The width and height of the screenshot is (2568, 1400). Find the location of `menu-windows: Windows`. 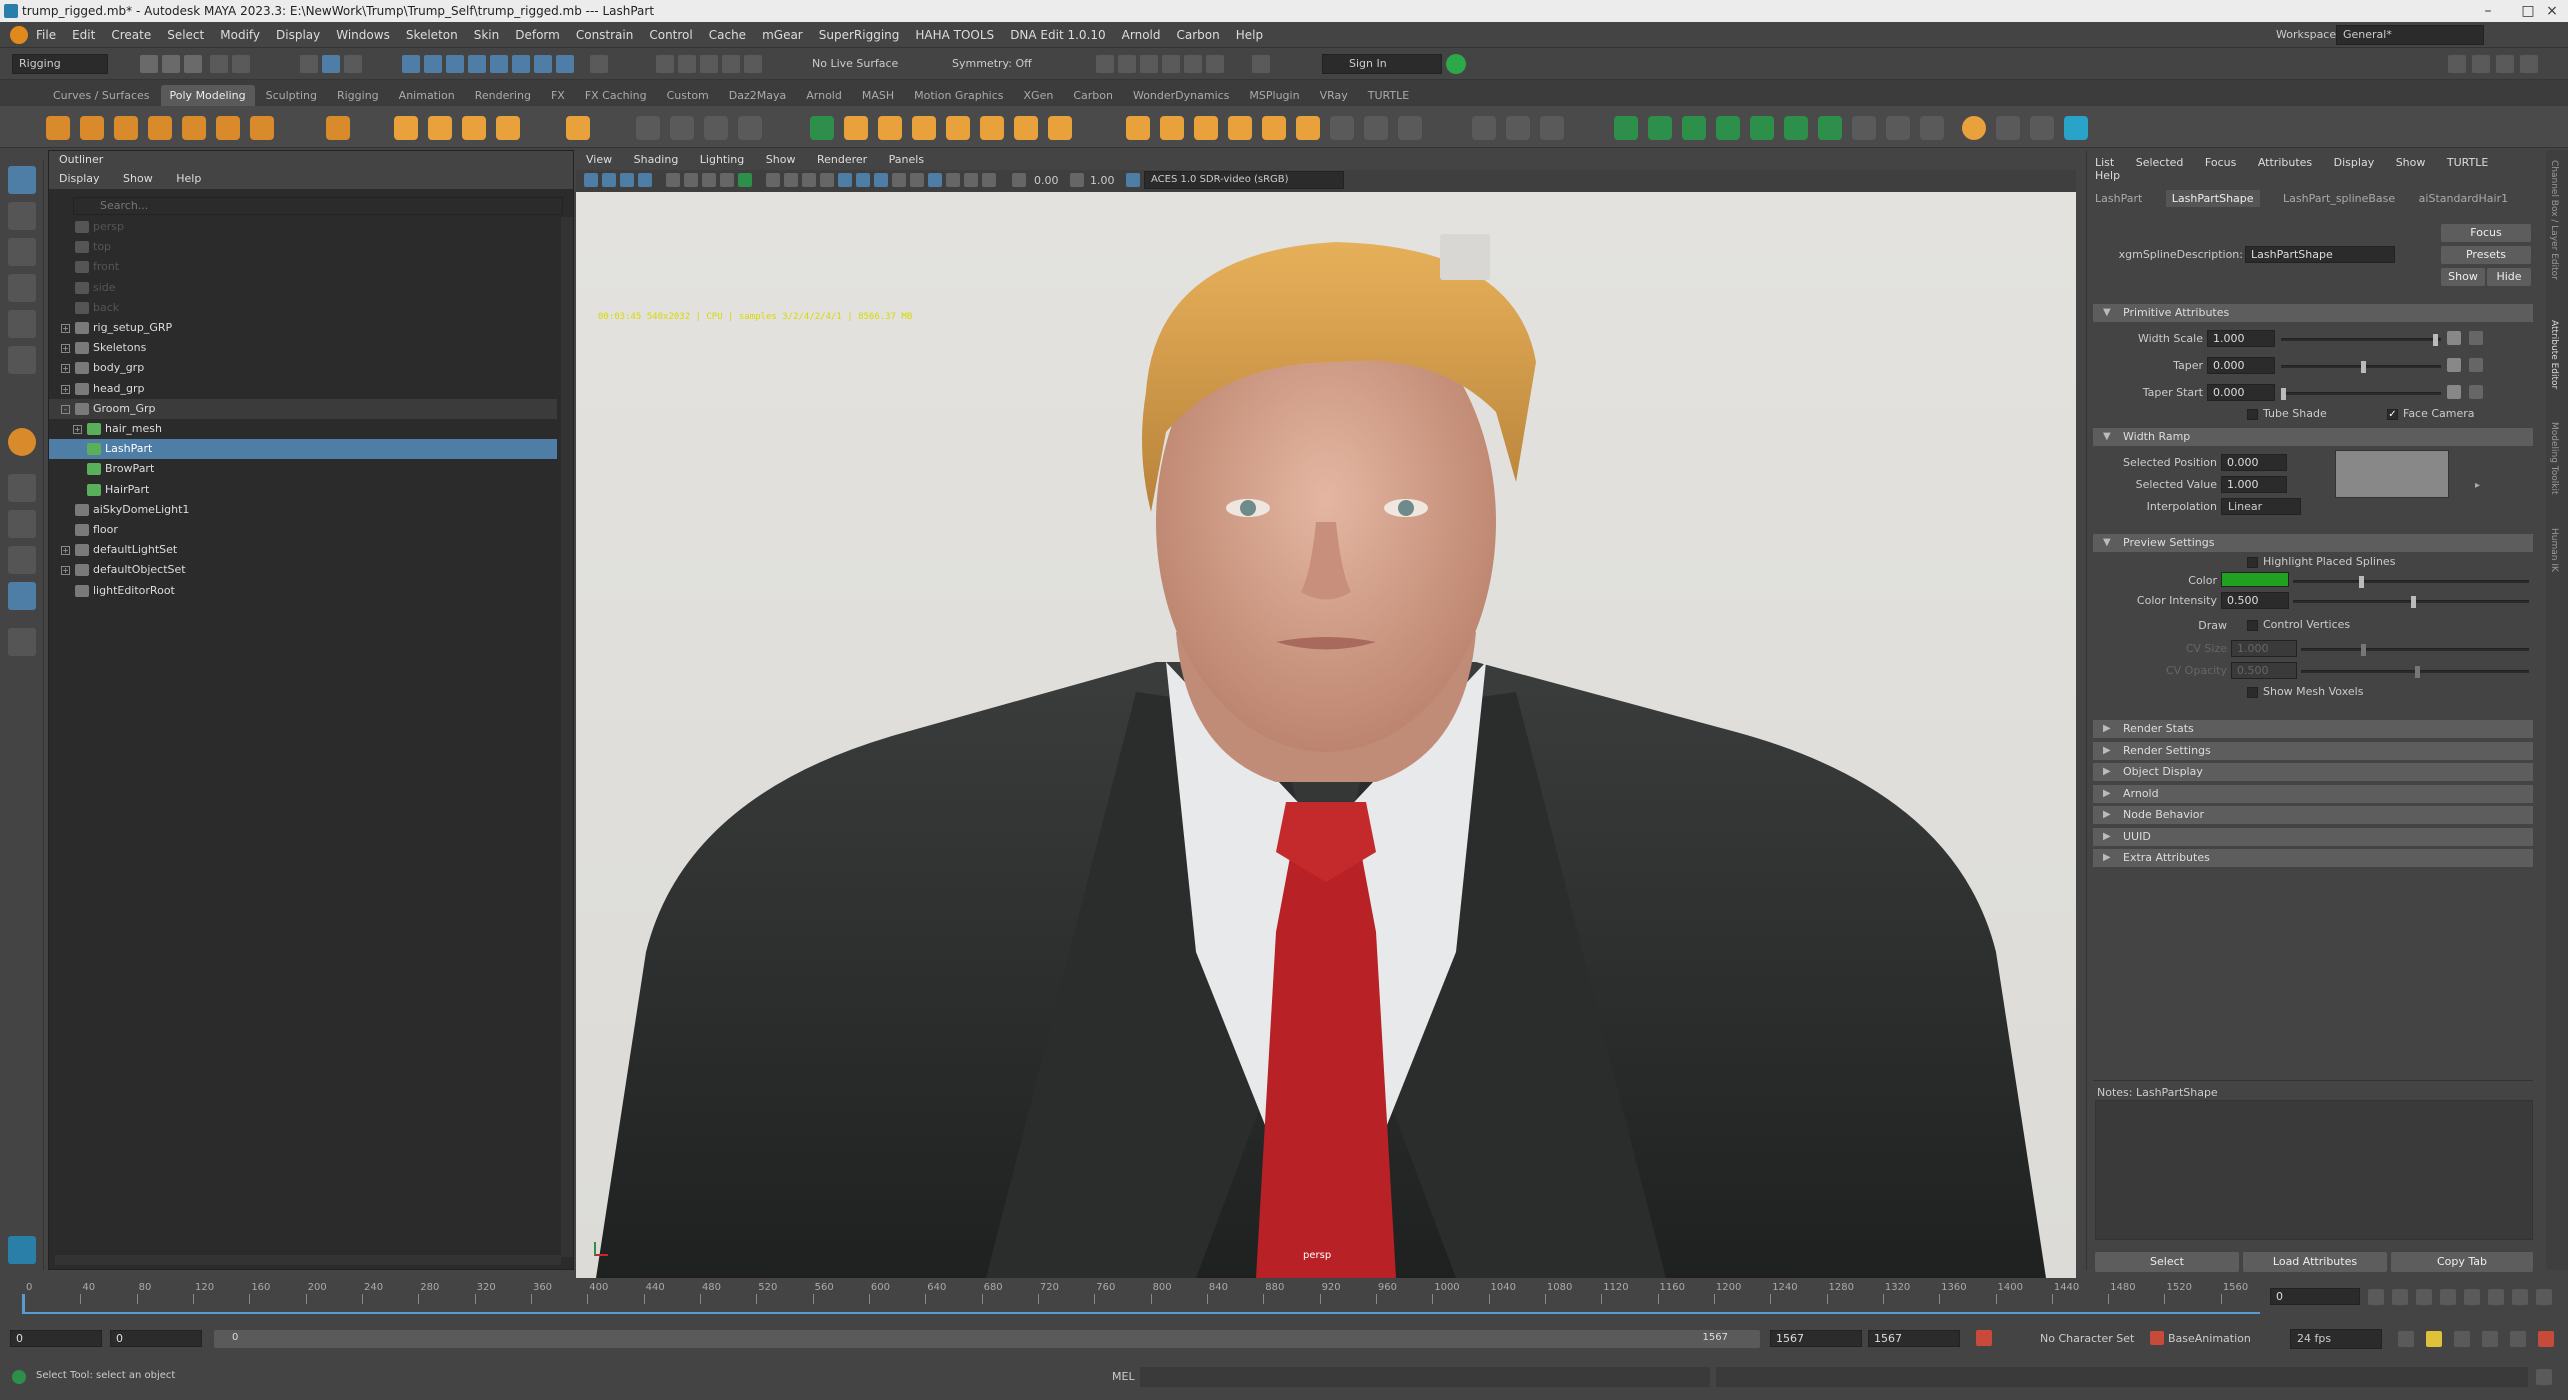

menu-windows: Windows is located at coordinates (363, 35).